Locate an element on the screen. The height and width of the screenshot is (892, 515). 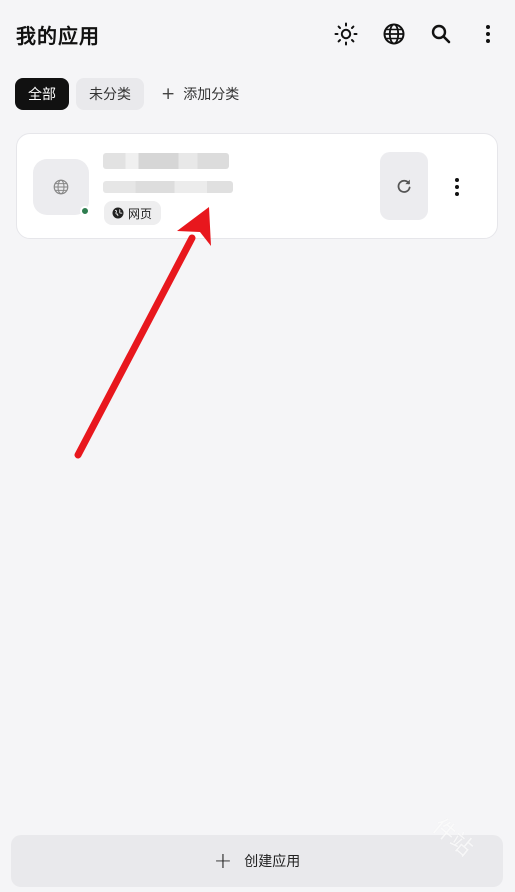
category-tabs: 全部 未分类 + 添加分类 is located at coordinates (165, 94).